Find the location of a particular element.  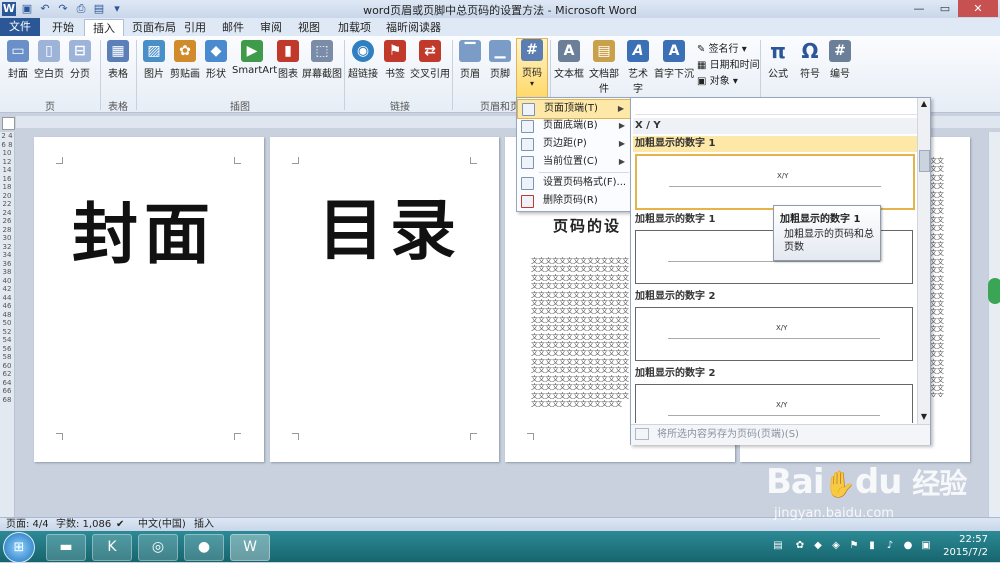

group-label-links: 链接 is located at coordinates (400, 107).